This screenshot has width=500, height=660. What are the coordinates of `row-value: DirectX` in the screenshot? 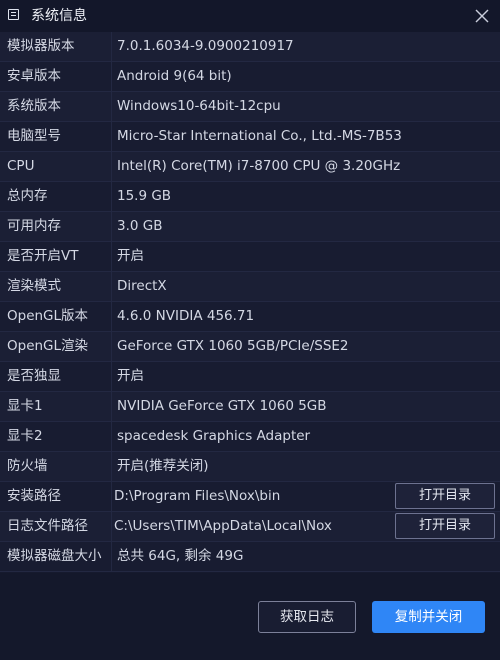 It's located at (142, 286).